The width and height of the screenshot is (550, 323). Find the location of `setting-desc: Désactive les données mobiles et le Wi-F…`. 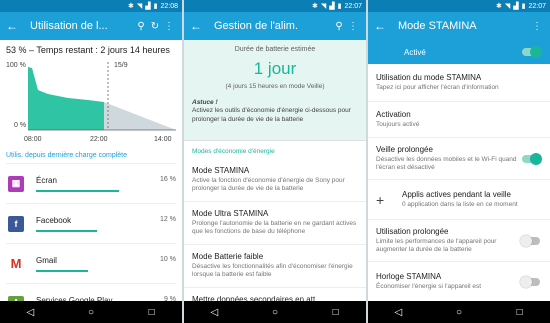

setting-desc: Désactive les données mobiles et le Wi-F… is located at coordinates (446, 163).